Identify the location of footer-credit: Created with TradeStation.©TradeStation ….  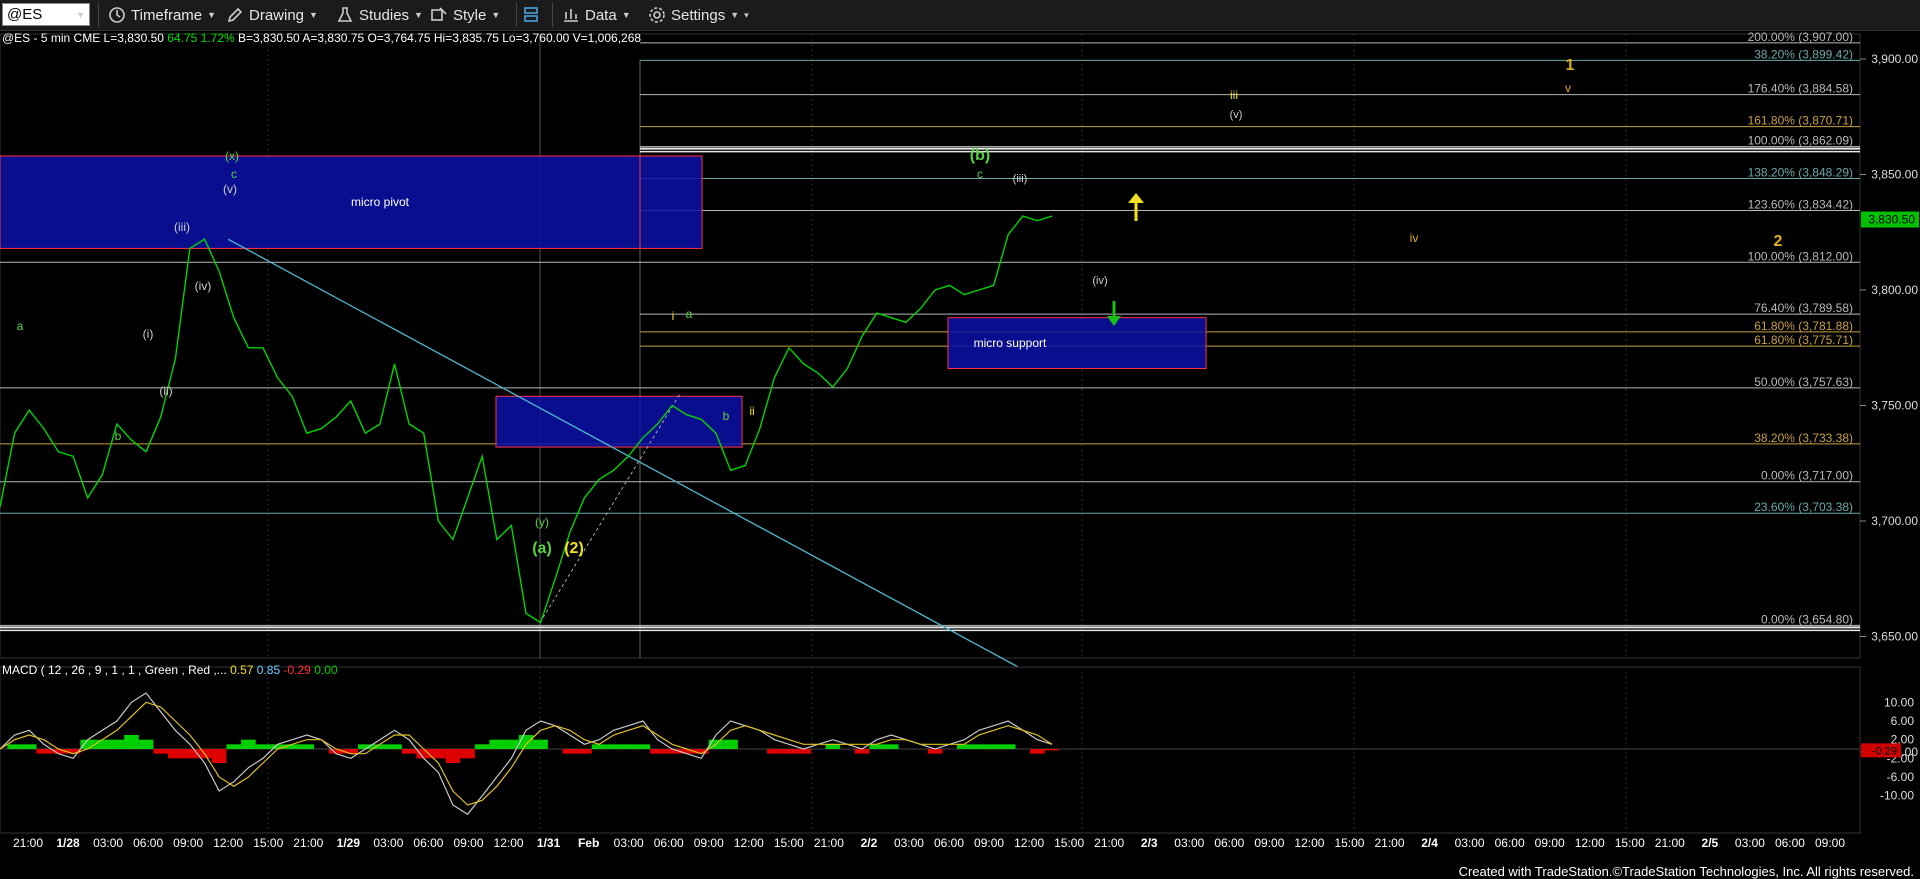
(1686, 871).